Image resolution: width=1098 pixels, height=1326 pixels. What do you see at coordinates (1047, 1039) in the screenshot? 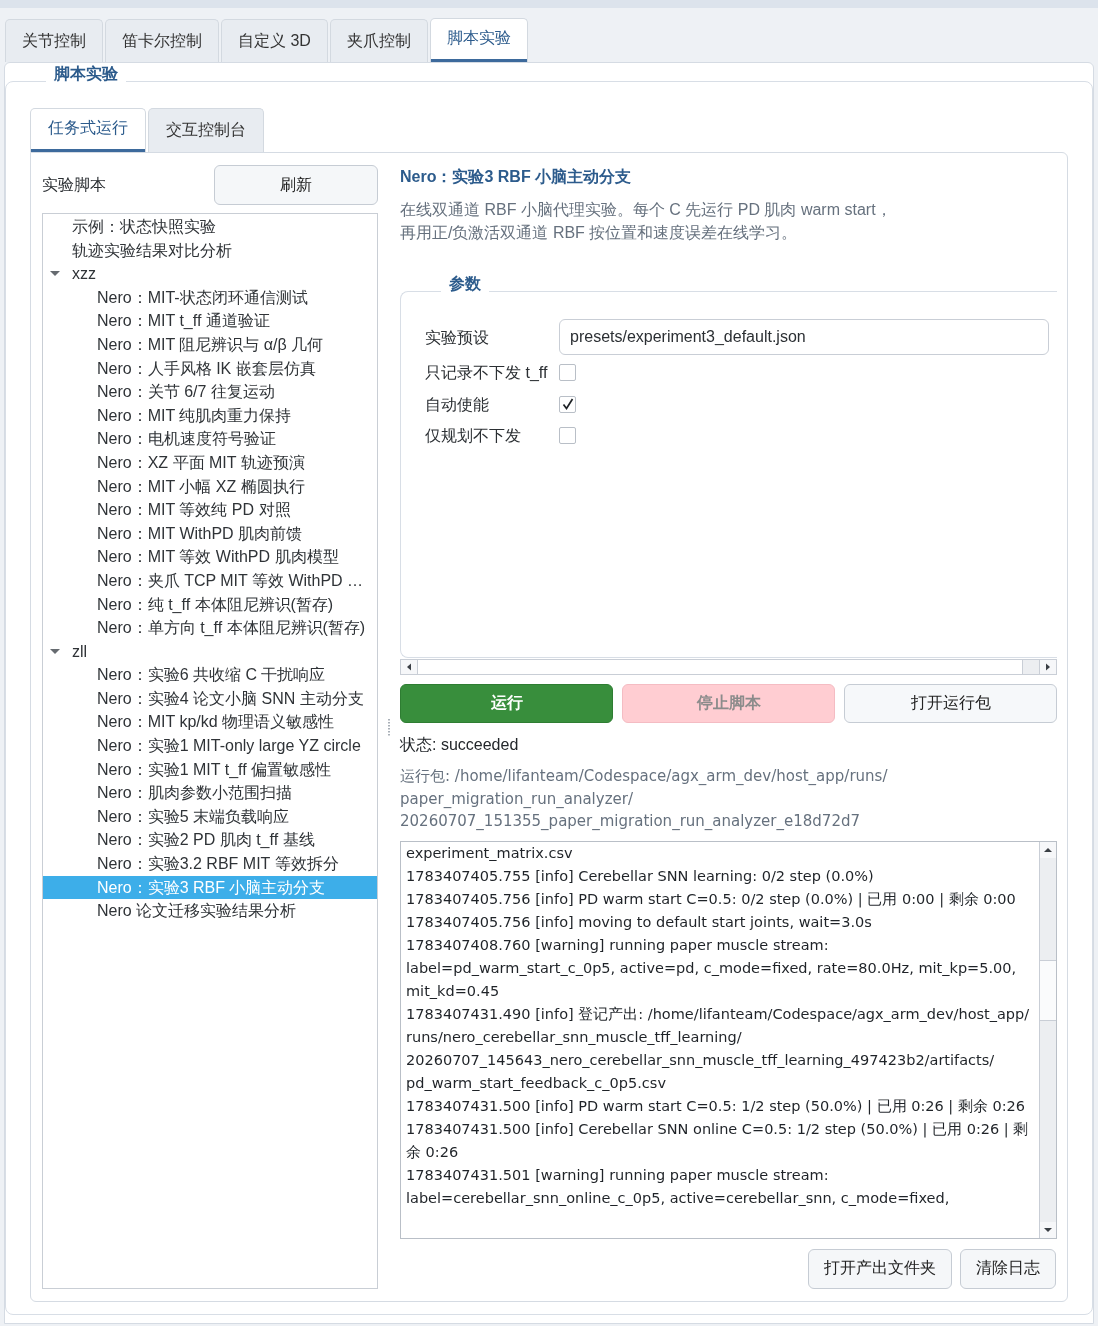
I see `vertical-scrollbar` at bounding box center [1047, 1039].